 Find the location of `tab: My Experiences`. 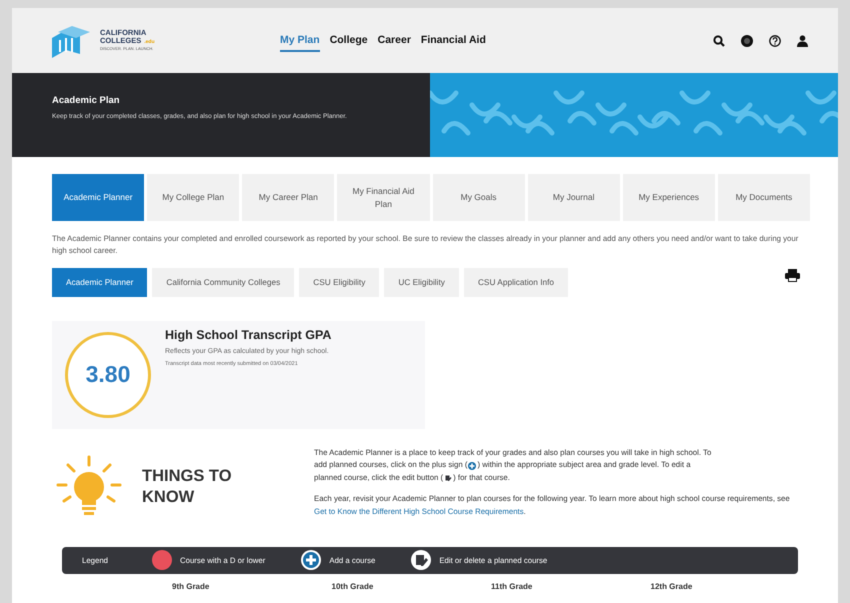

tab: My Experiences is located at coordinates (668, 197).